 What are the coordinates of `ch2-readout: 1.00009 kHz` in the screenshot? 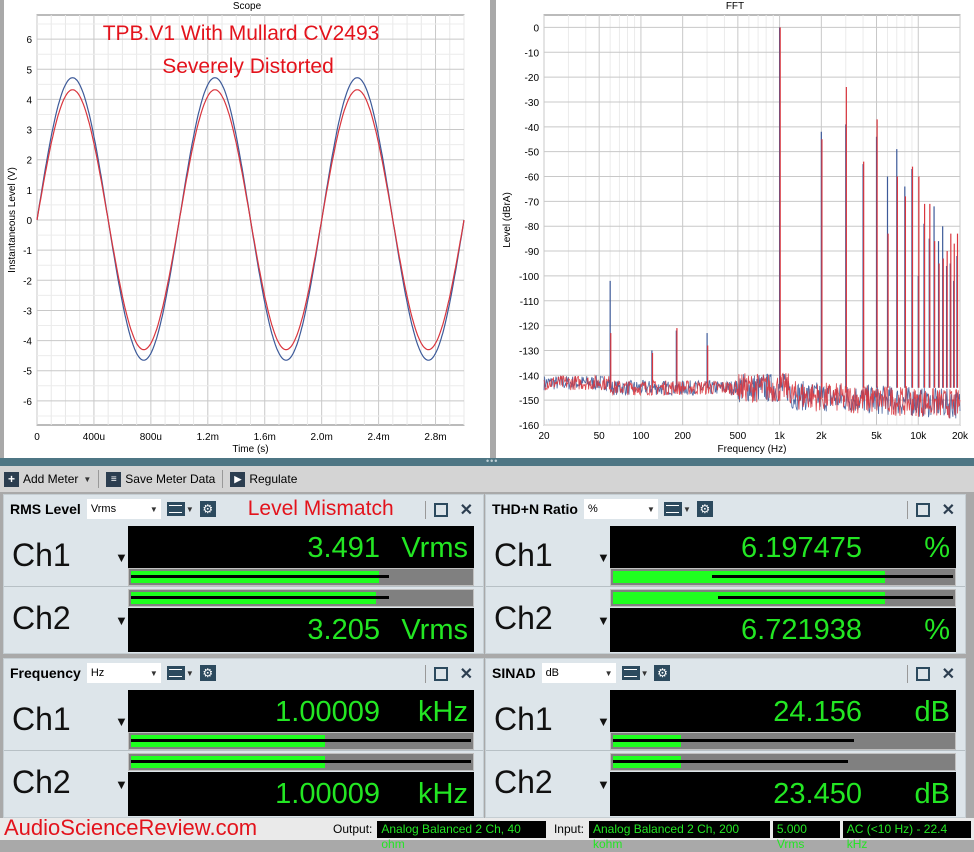 It's located at (301, 794).